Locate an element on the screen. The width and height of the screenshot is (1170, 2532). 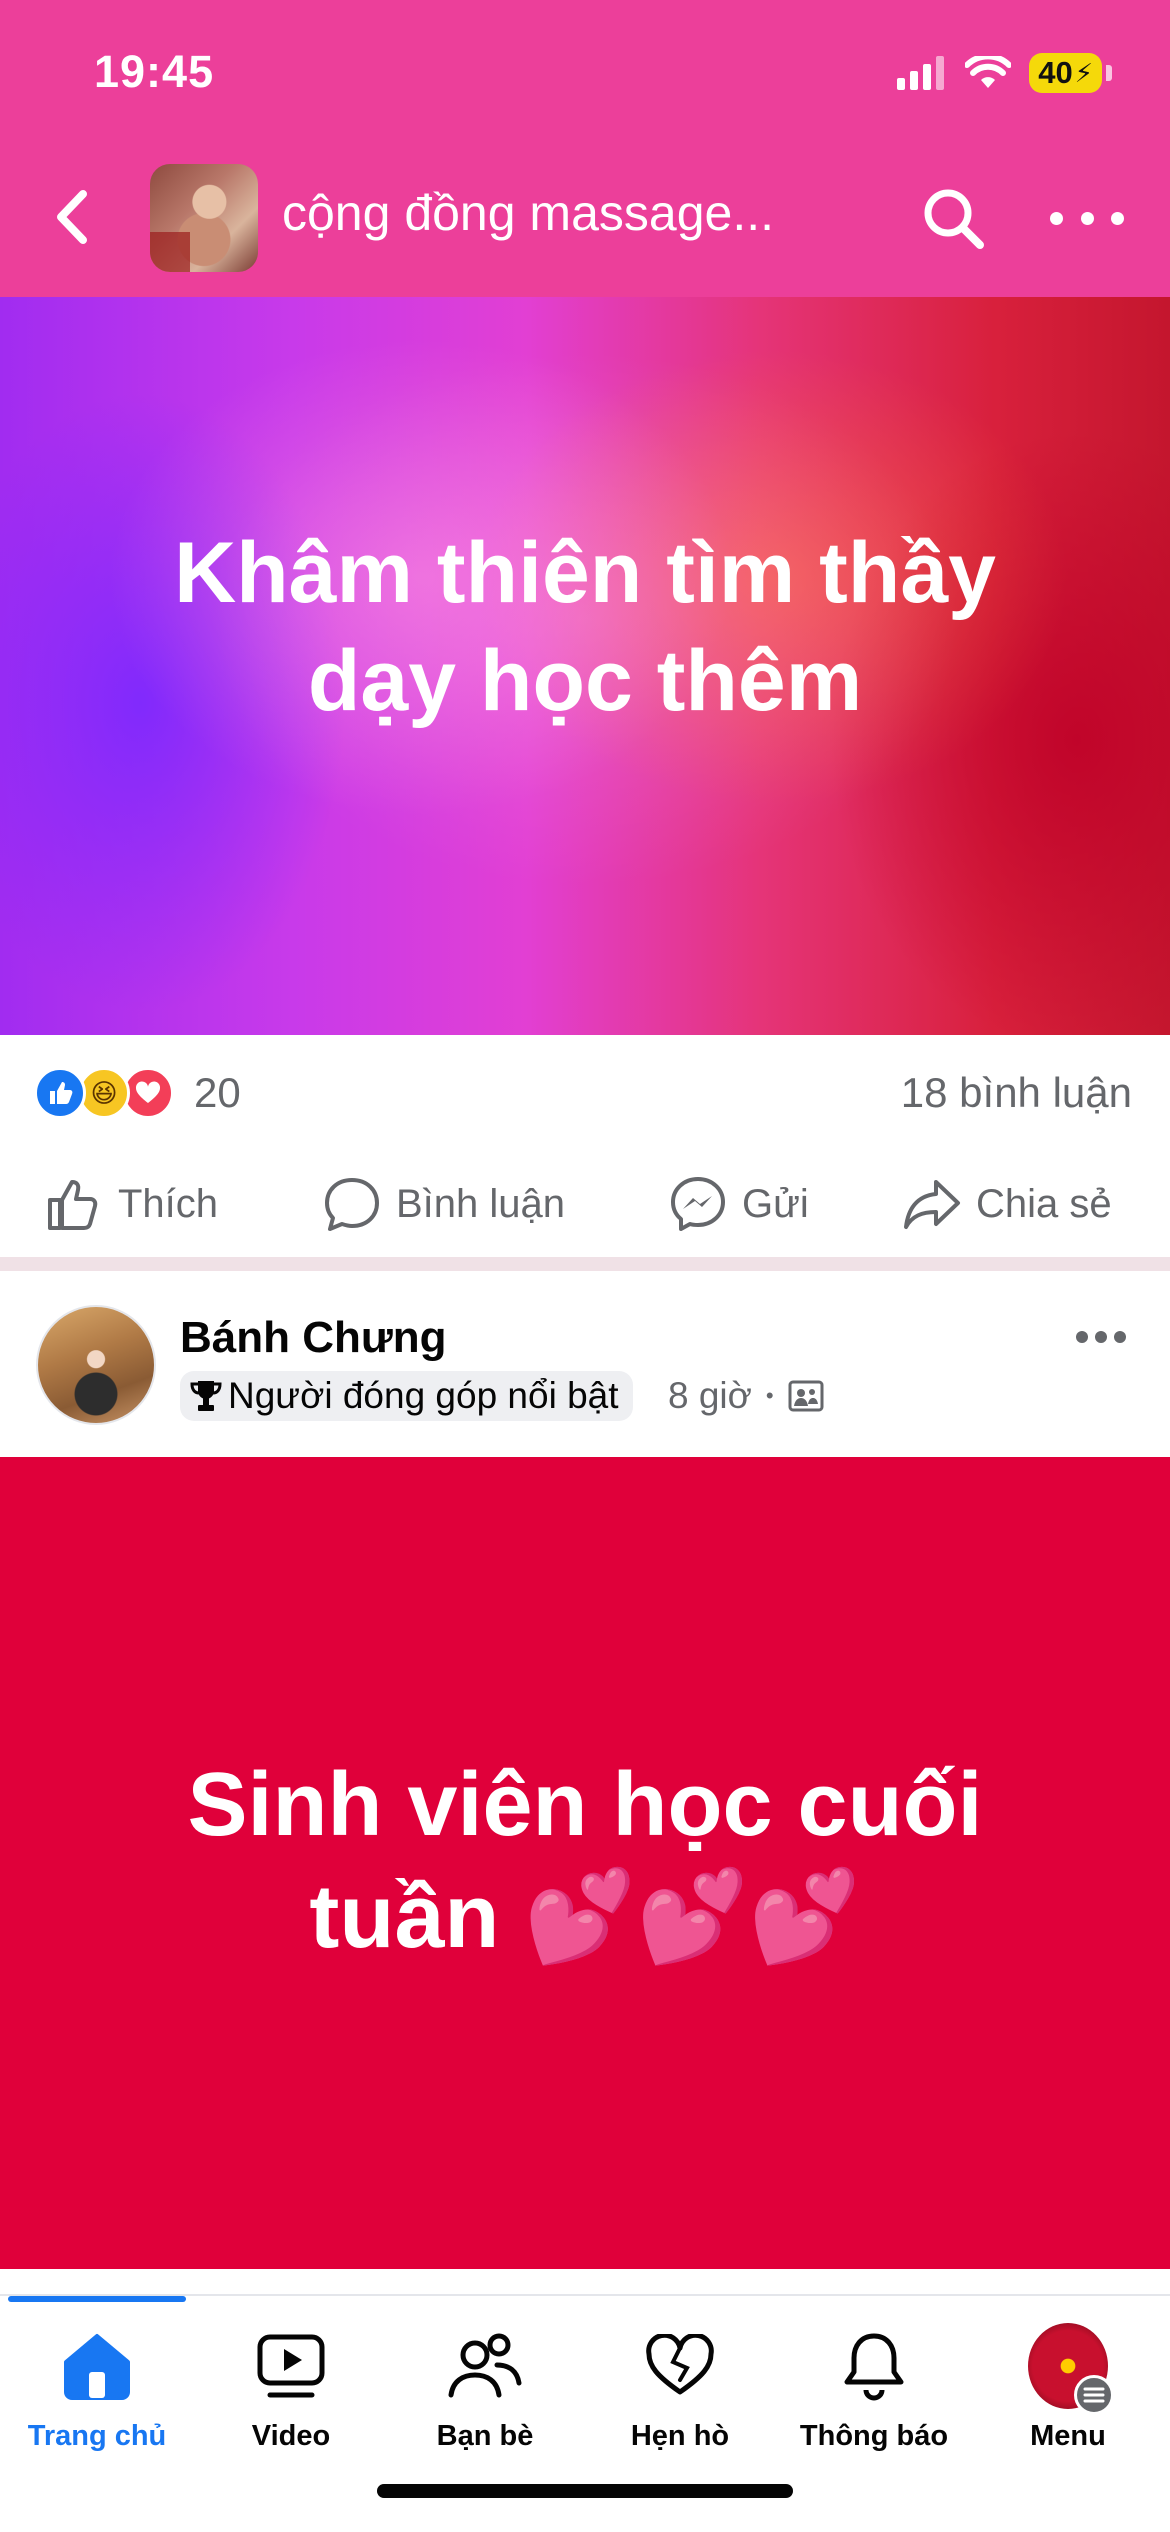
comment-count: 18 bình luận is located at coordinates (1016, 1093).